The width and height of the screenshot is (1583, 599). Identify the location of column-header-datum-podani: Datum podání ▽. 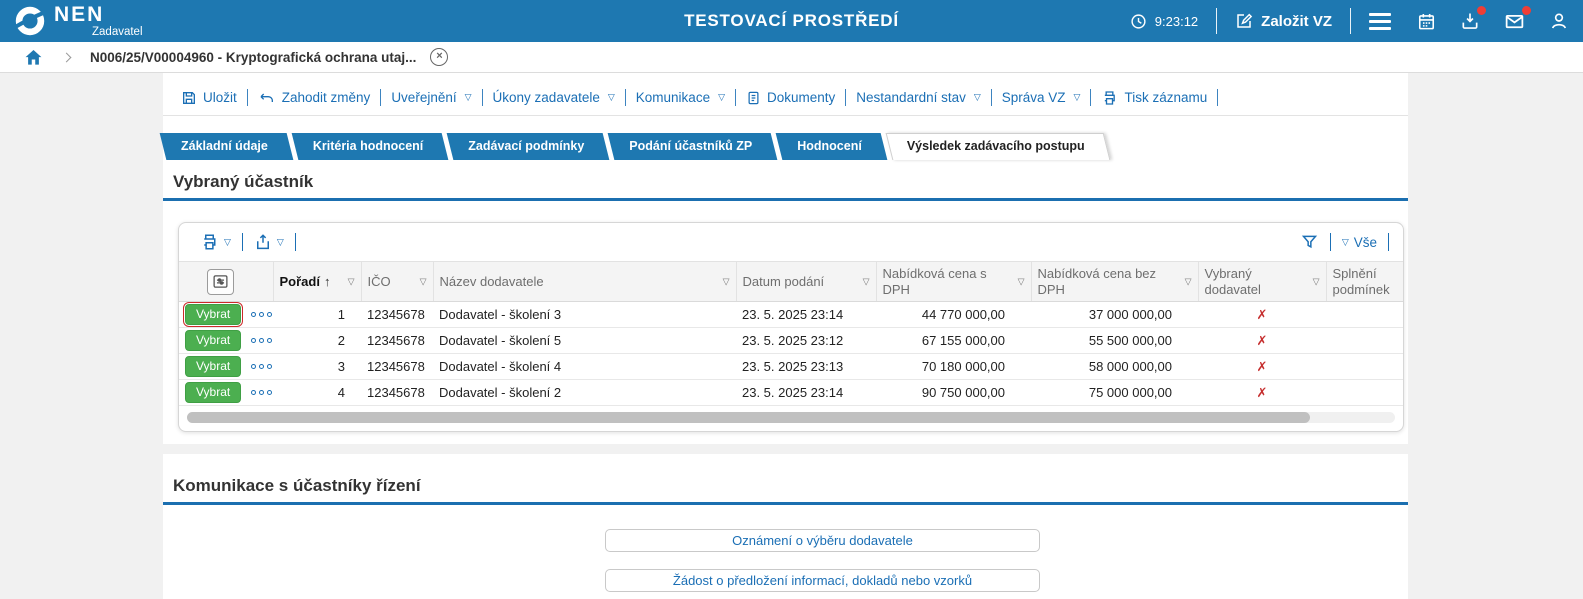
(806, 281).